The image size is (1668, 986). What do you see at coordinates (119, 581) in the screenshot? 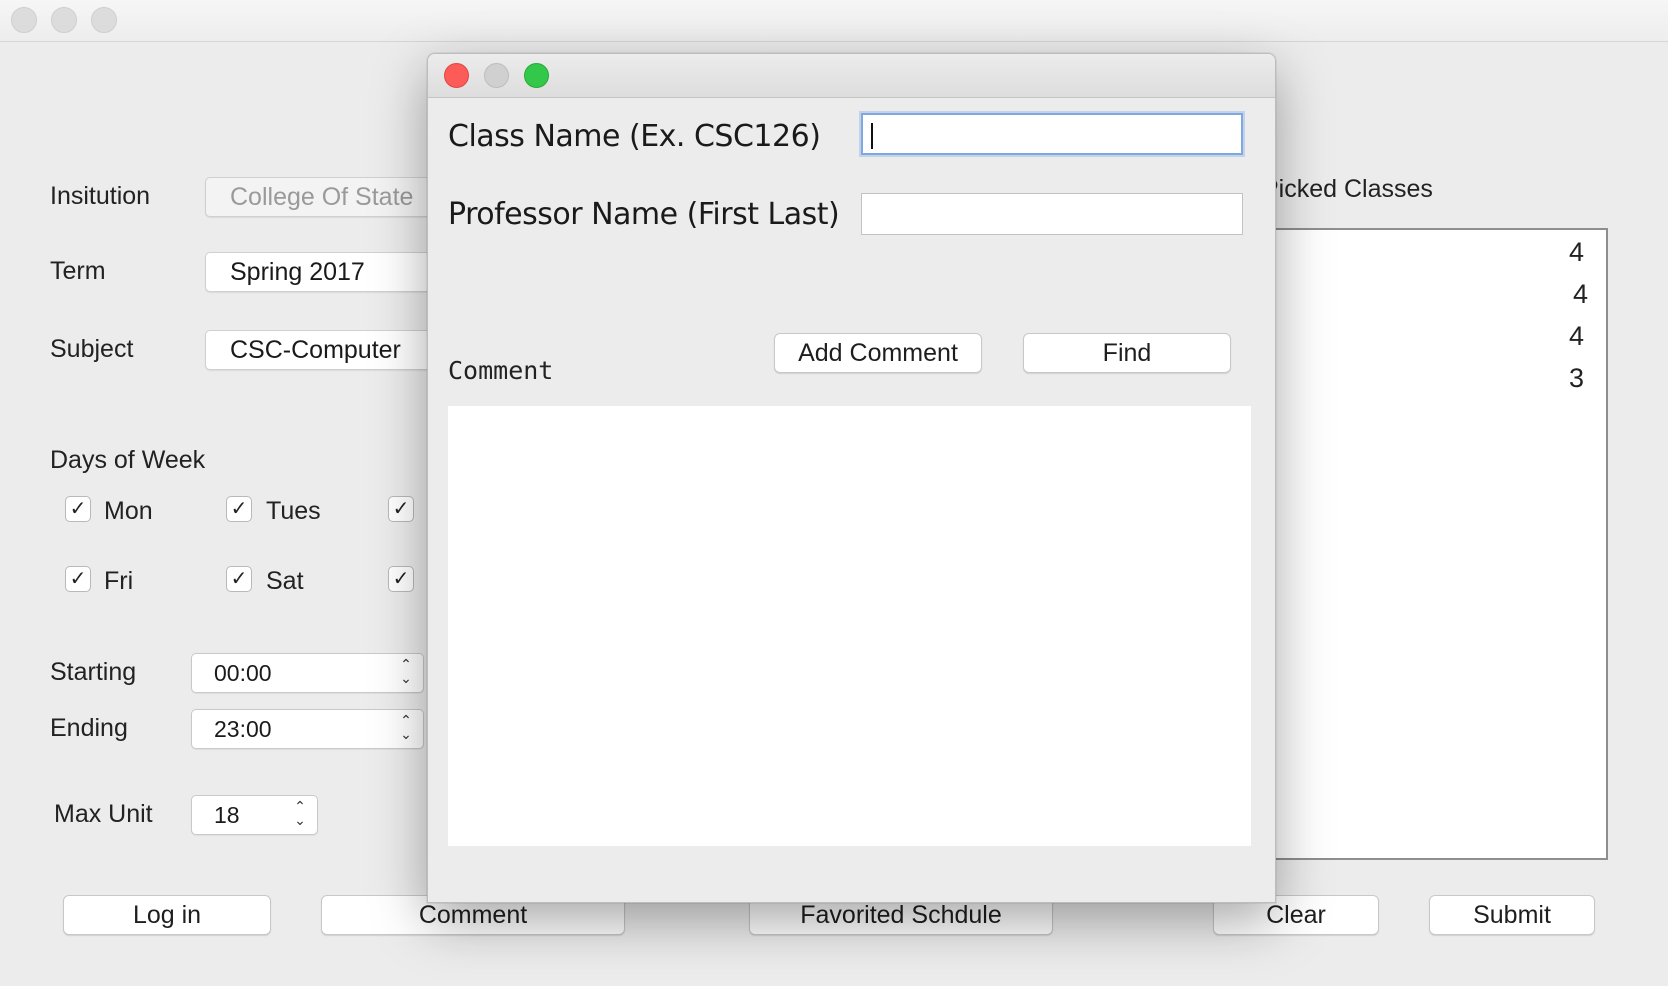
I see `fri-label: Fri` at bounding box center [119, 581].